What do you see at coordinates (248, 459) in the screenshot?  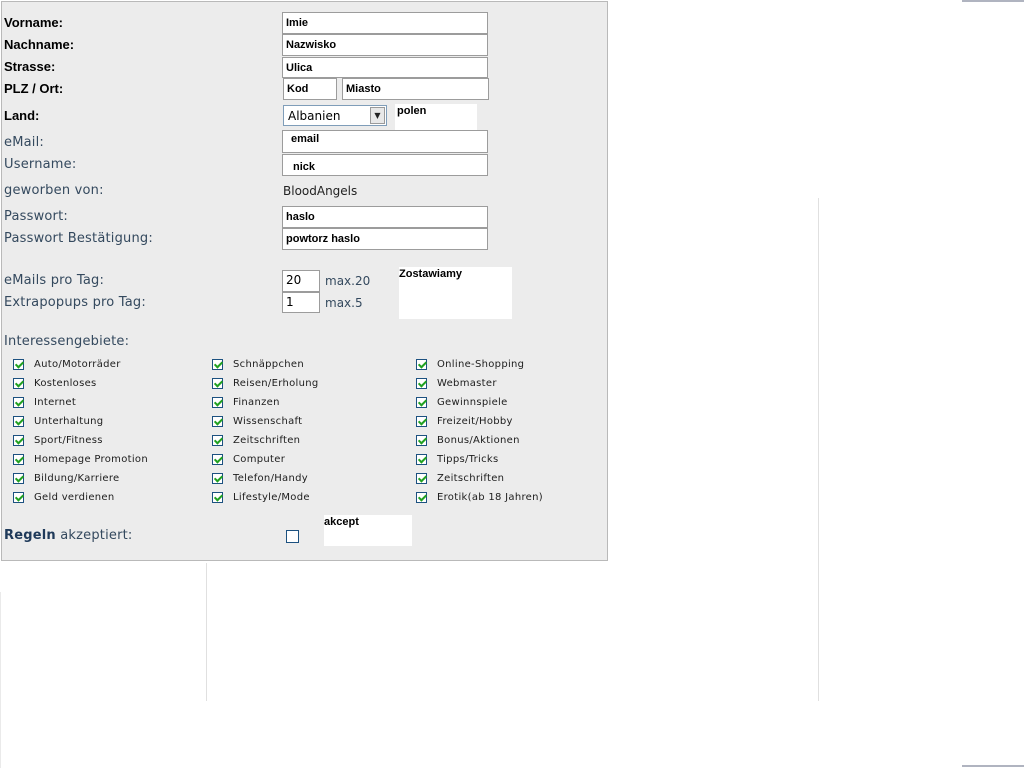 I see `interest-computer: Computer` at bounding box center [248, 459].